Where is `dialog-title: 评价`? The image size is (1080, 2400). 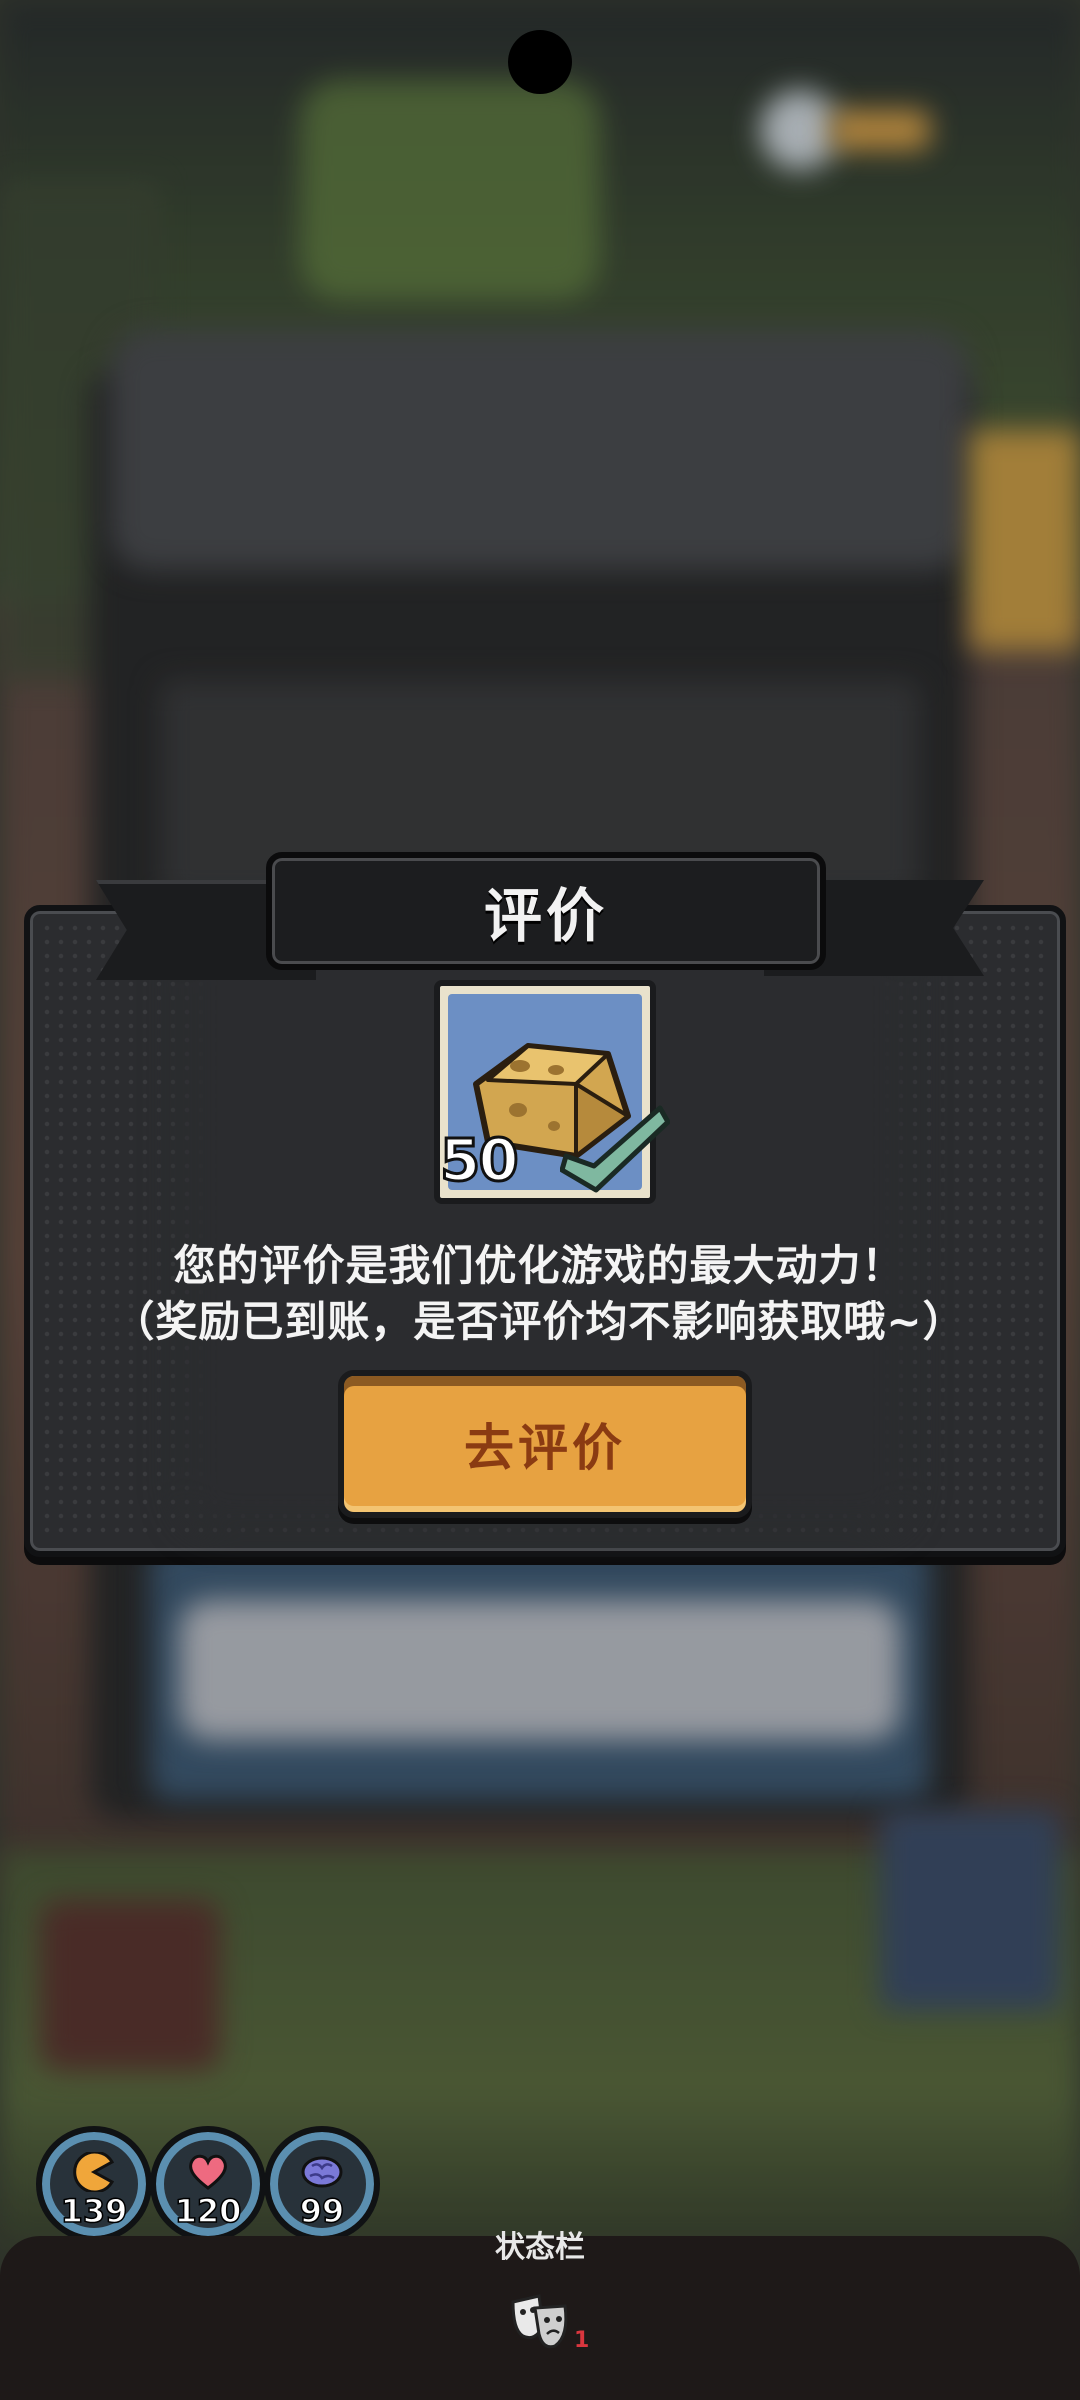 dialog-title: 评价 is located at coordinates (545, 916).